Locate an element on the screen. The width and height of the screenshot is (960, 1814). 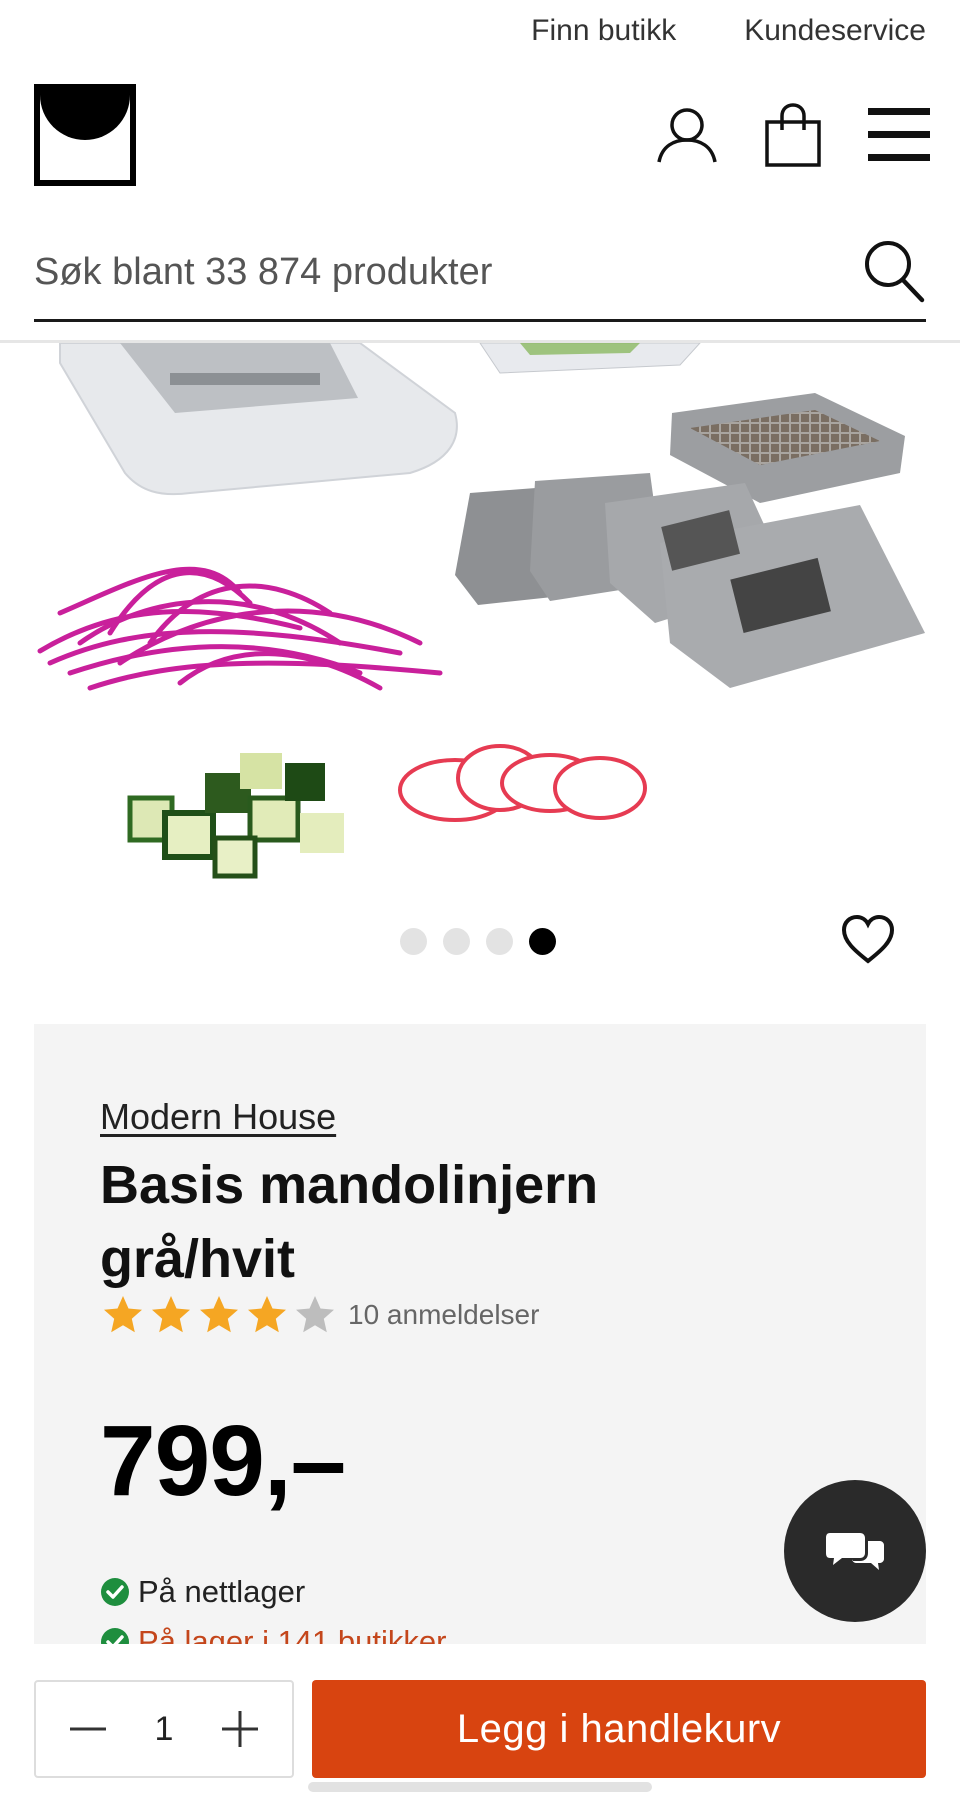
blade-inserts is located at coordinates (690, 580).